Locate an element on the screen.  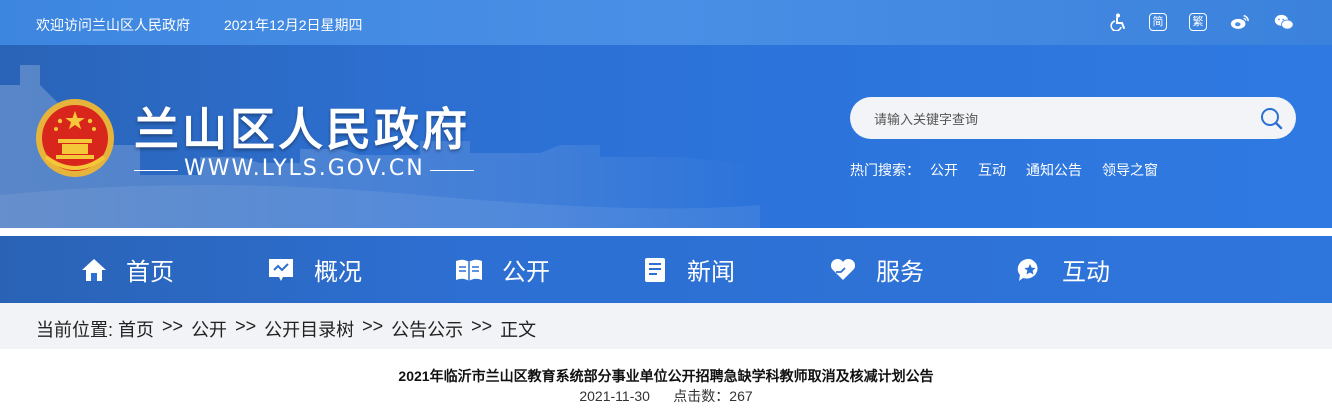
nav-item-interaction: 互动 is located at coordinates (1063, 269).